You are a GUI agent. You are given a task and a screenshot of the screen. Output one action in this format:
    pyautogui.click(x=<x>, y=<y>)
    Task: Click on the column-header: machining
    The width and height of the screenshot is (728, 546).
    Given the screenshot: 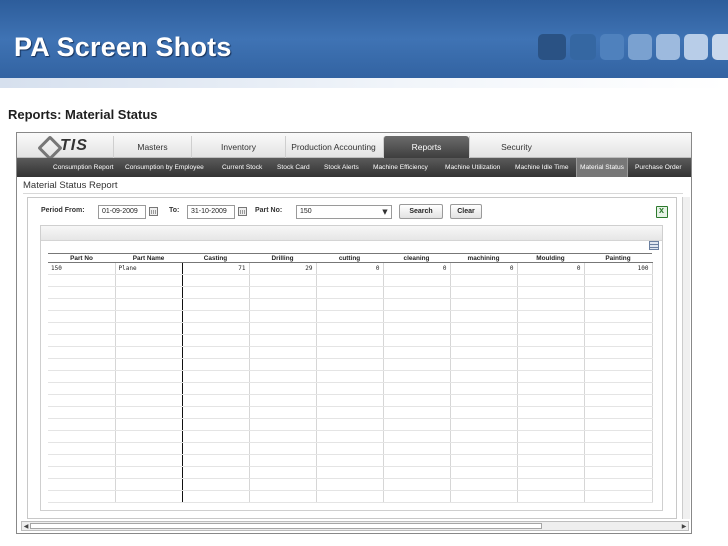 What is the action you would take?
    pyautogui.click(x=483, y=258)
    